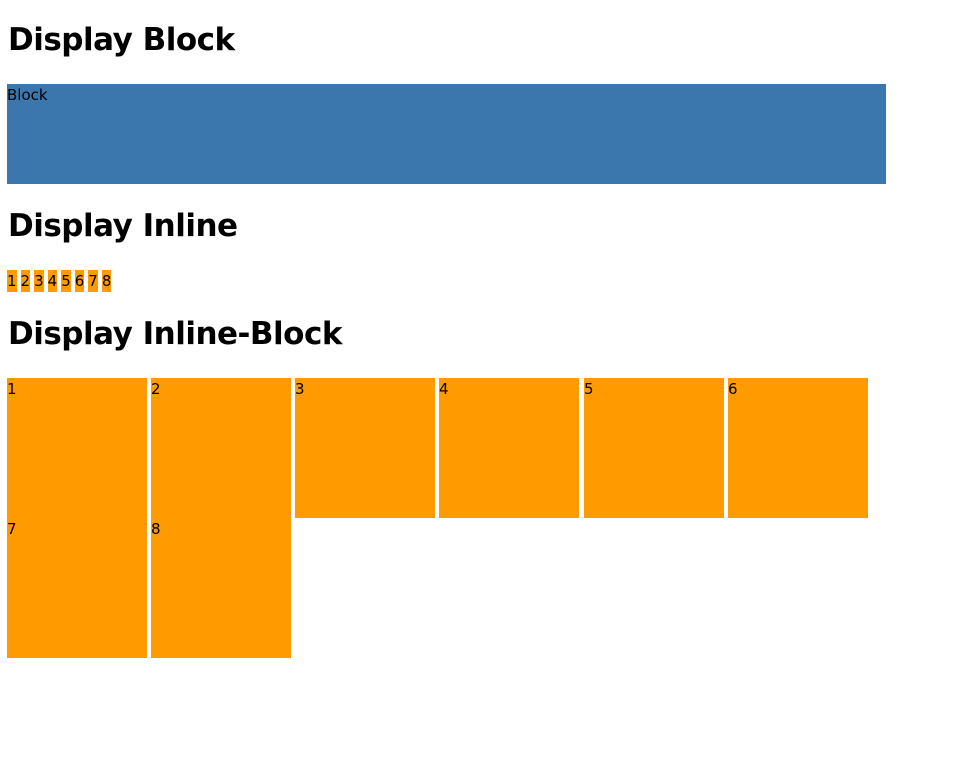  What do you see at coordinates (123, 226) in the screenshot?
I see `heading-display-inline: Display Inline` at bounding box center [123, 226].